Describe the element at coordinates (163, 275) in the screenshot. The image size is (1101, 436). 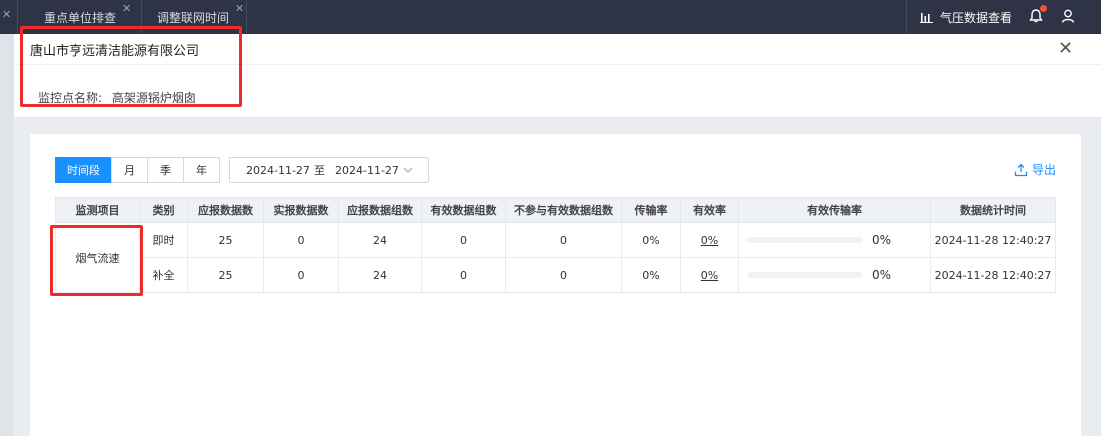
I see `category-cell: 补全` at that location.